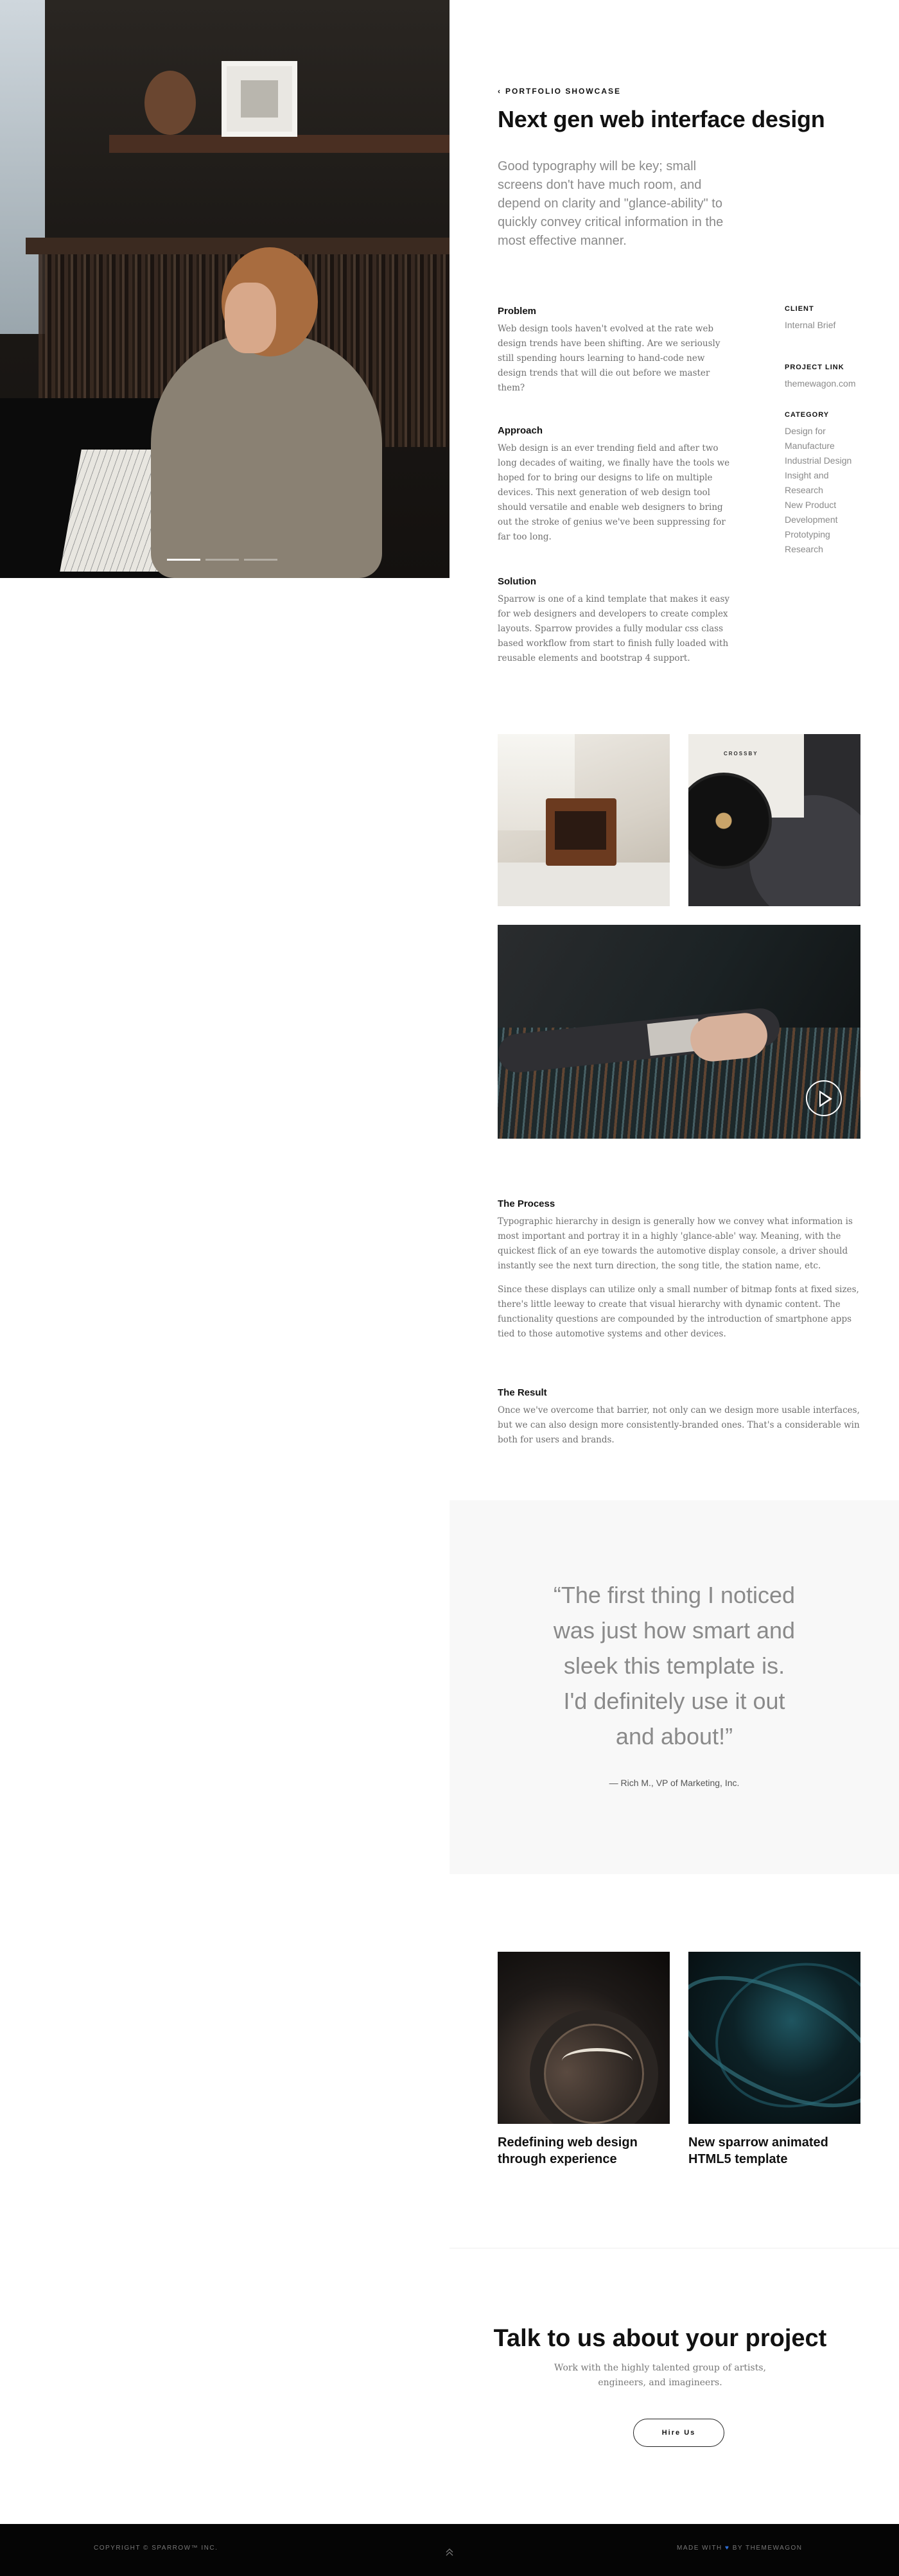  I want to click on made-with-prefix: Made with, so click(699, 2548).